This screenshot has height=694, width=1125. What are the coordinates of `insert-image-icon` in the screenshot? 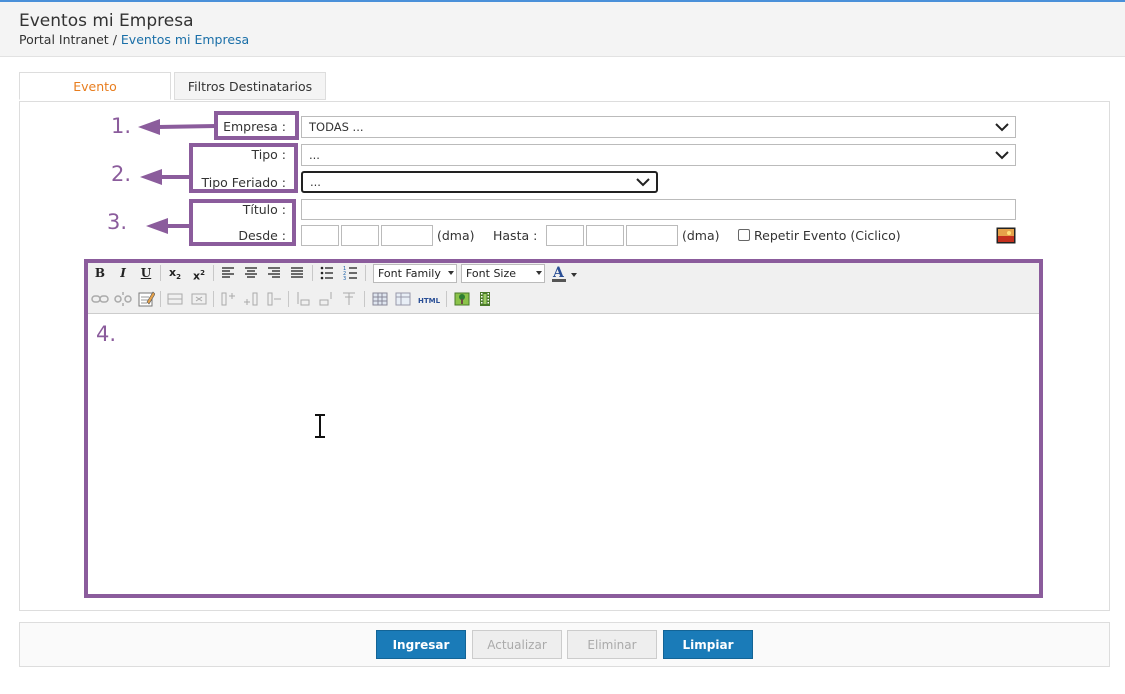 It's located at (462, 299).